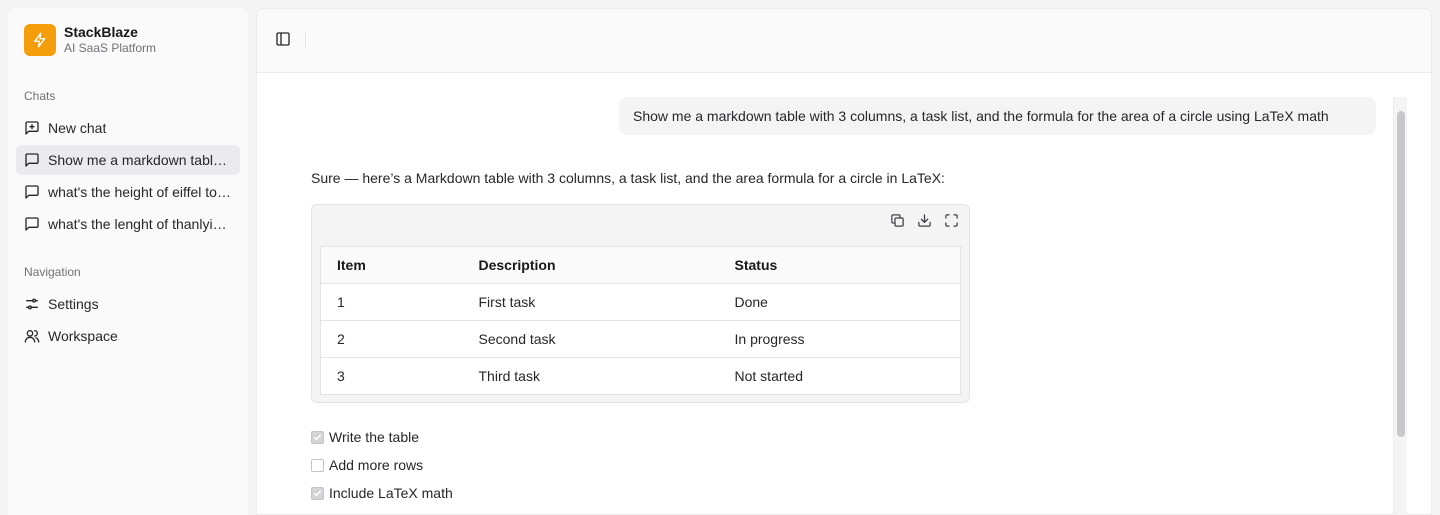  Describe the element at coordinates (509, 376) in the screenshot. I see `table-cell: Third task` at that location.